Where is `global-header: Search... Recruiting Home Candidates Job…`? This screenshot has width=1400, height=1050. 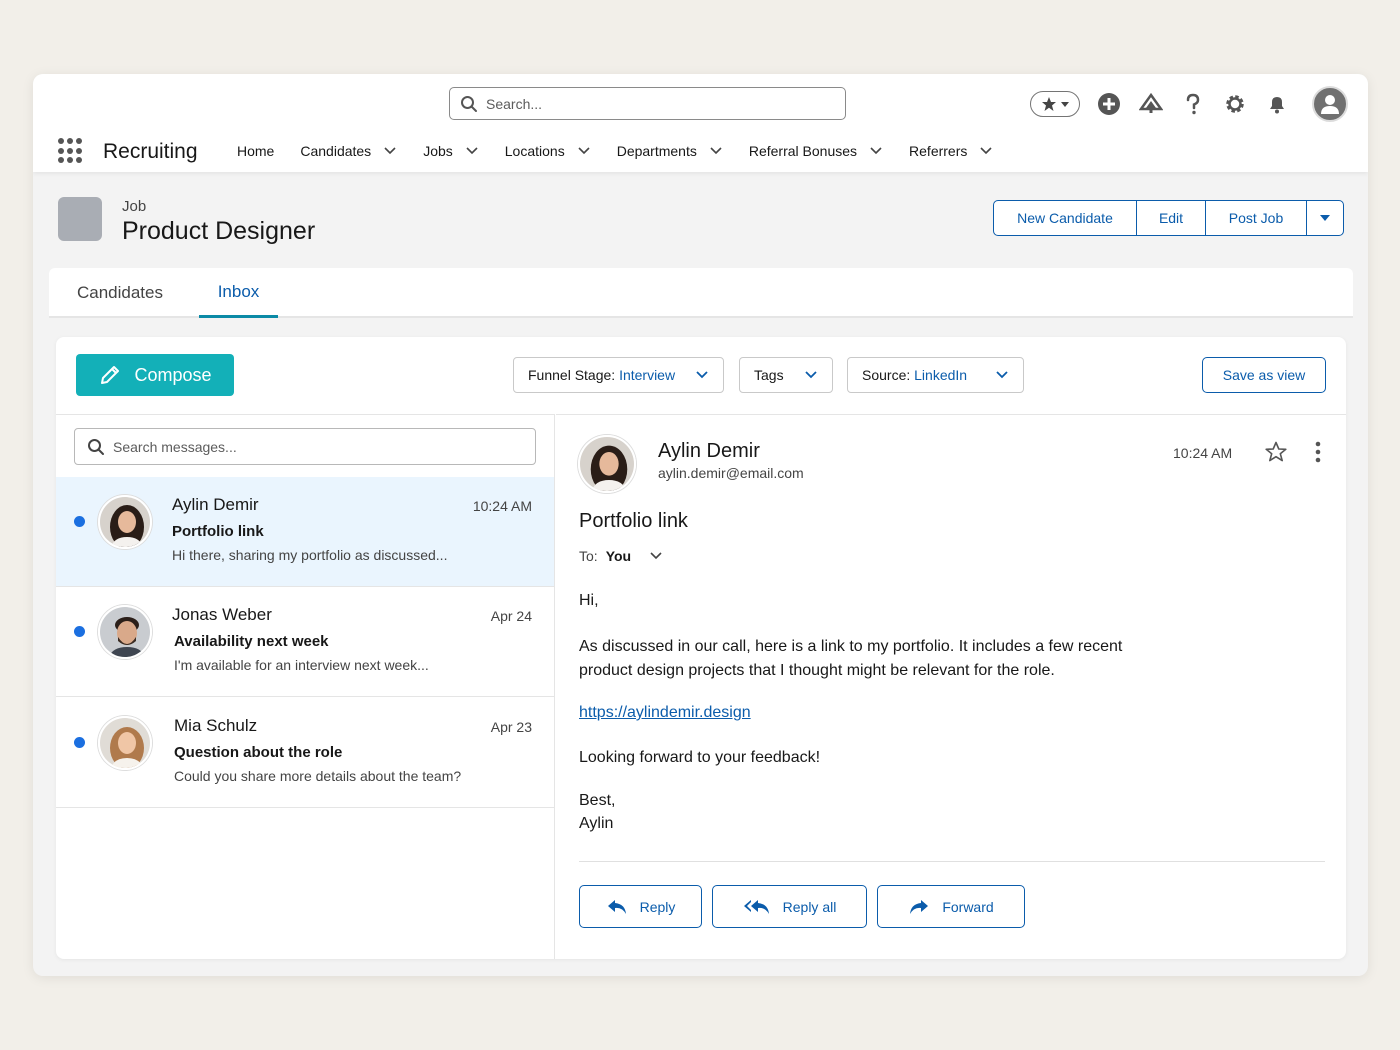
global-header: Search... Recruiting Home Candidates Job… is located at coordinates (700, 123).